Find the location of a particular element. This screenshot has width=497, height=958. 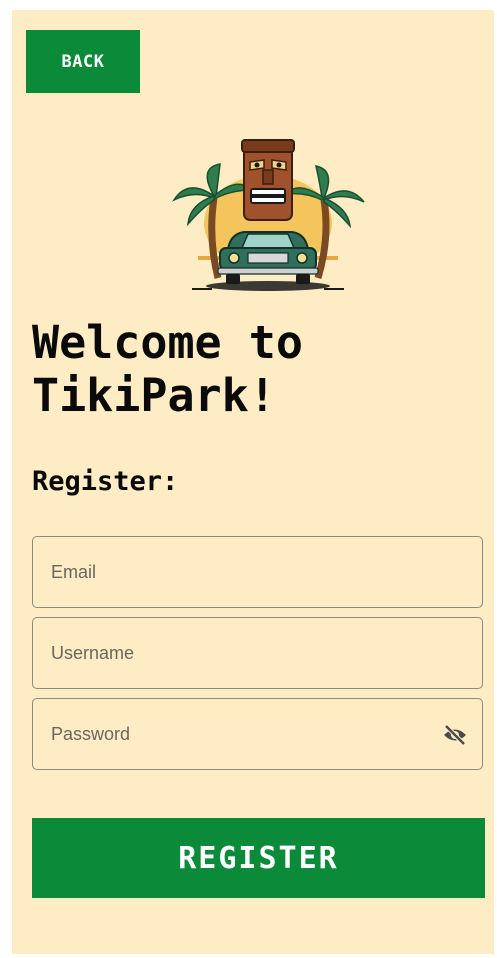

email-input is located at coordinates (257, 572).